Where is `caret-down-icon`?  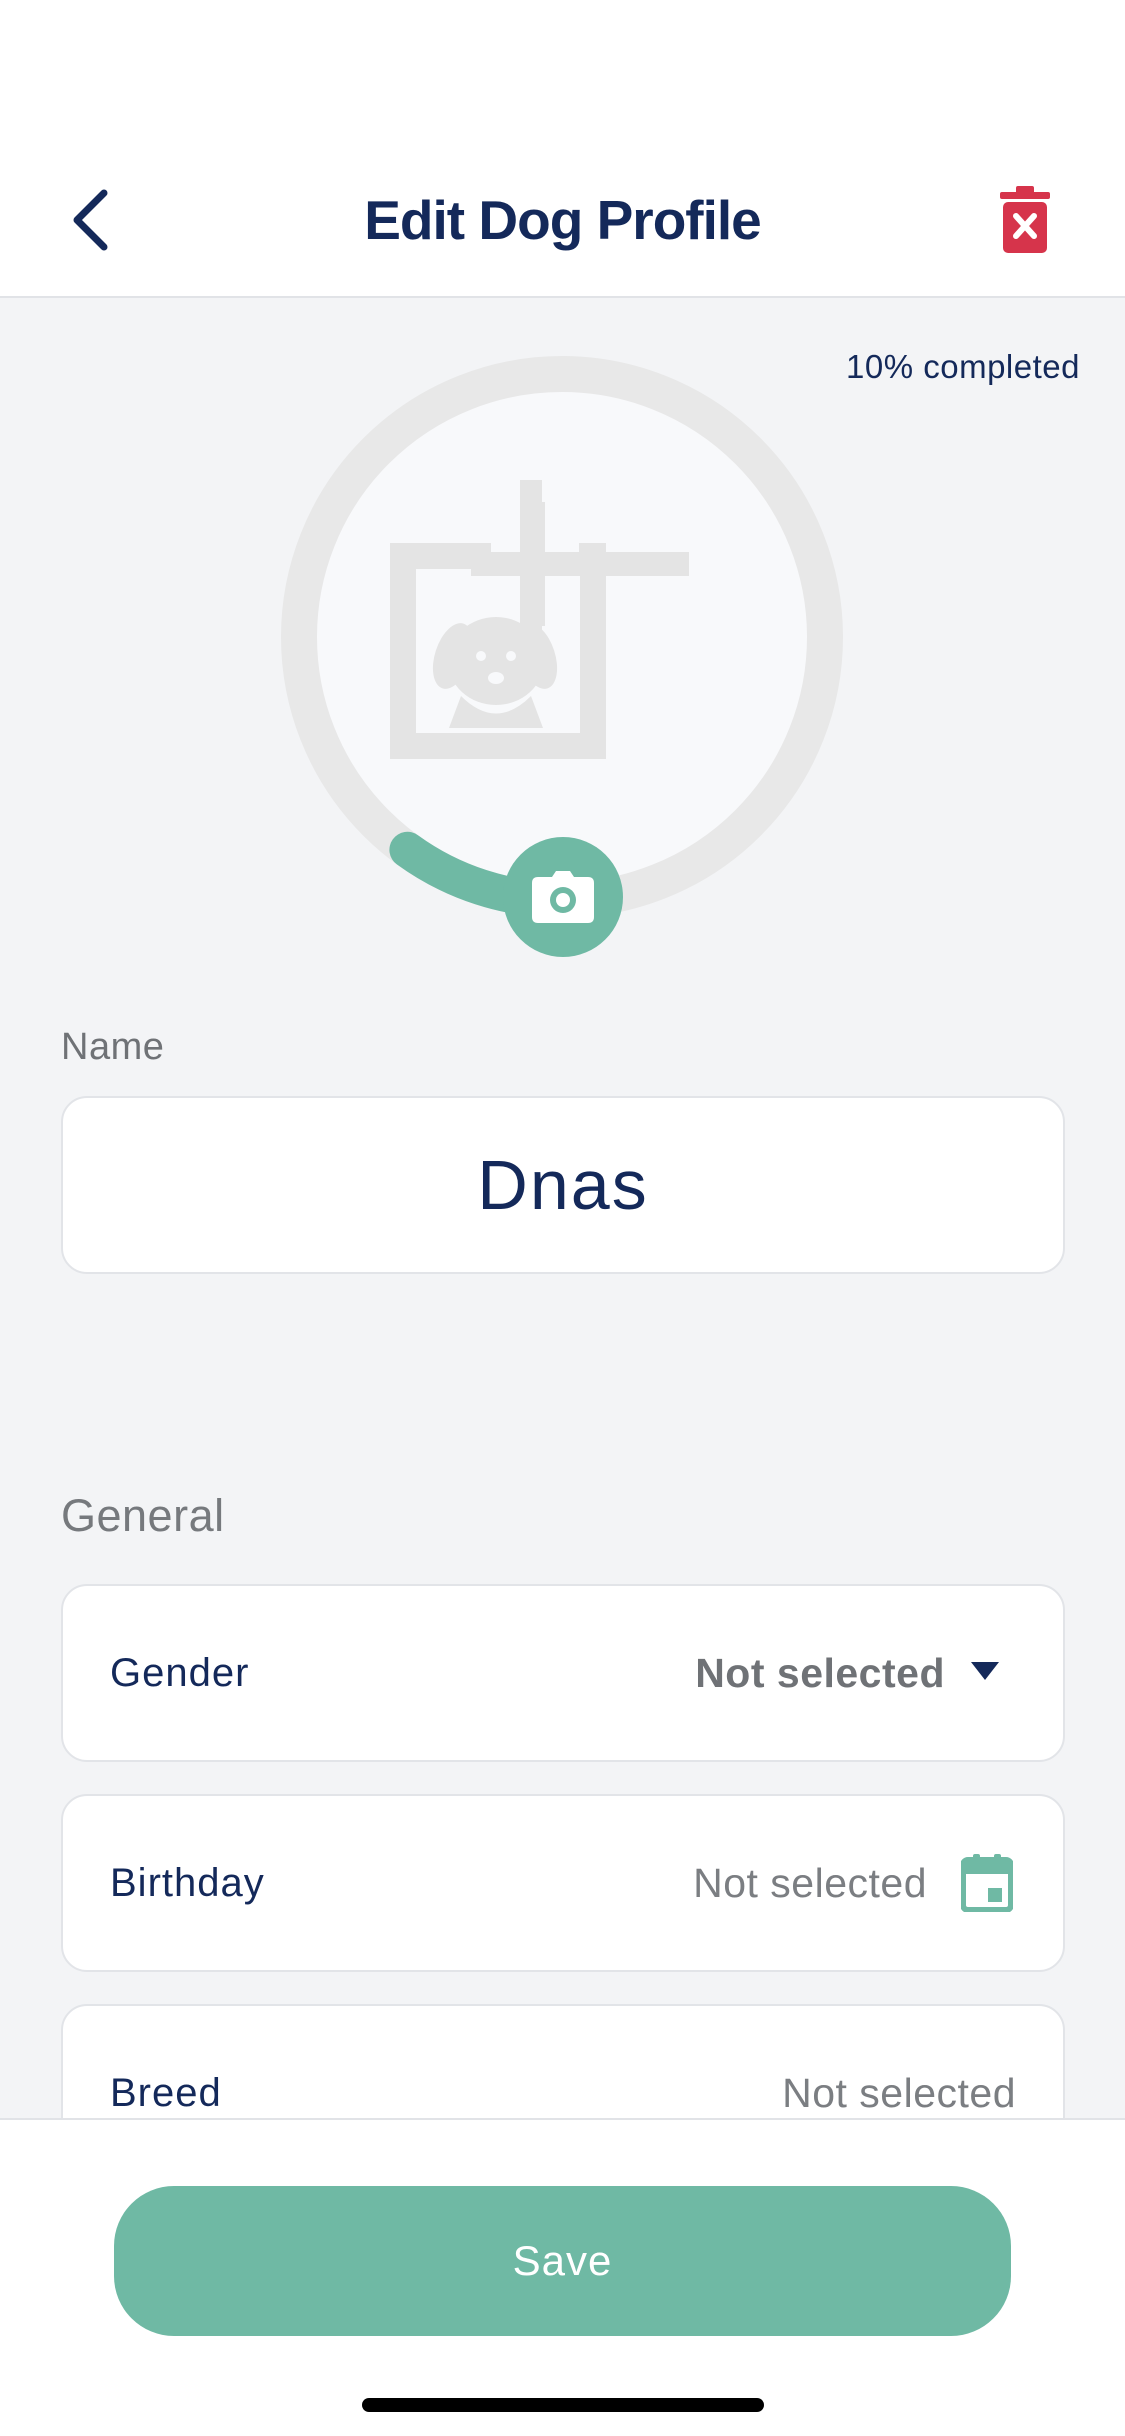
caret-down-icon is located at coordinates (985, 1671).